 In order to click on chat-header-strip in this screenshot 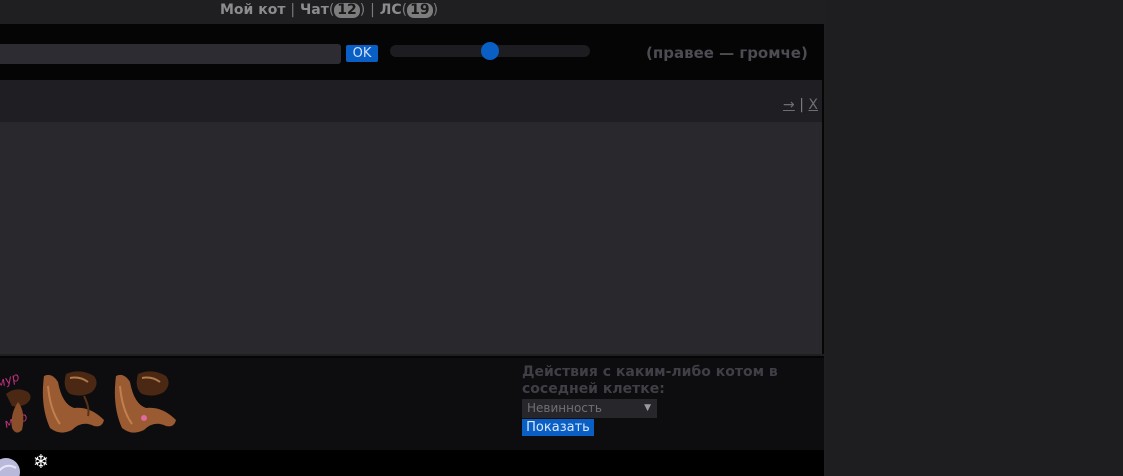, I will do `click(411, 101)`.